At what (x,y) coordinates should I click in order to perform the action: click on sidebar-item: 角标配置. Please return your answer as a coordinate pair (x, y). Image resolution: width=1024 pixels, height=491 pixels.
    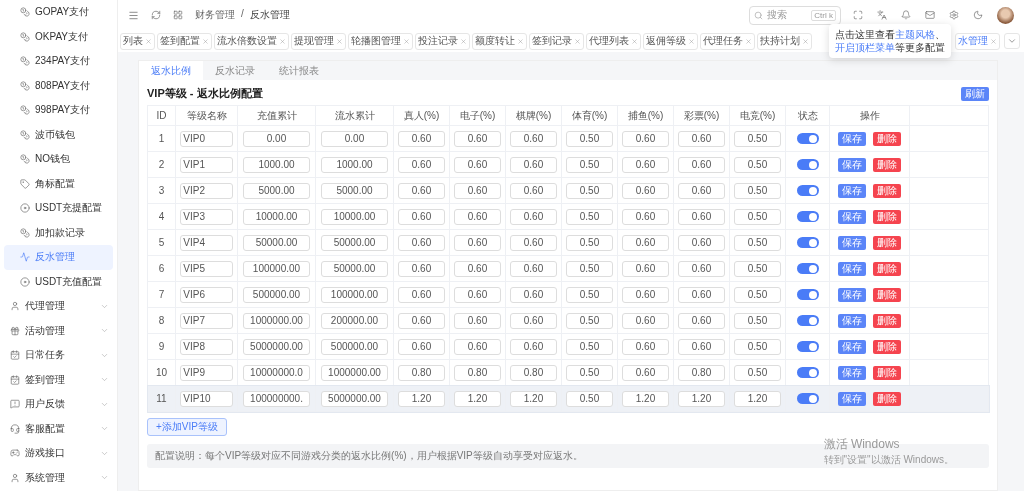
    Looking at the image, I should click on (58, 183).